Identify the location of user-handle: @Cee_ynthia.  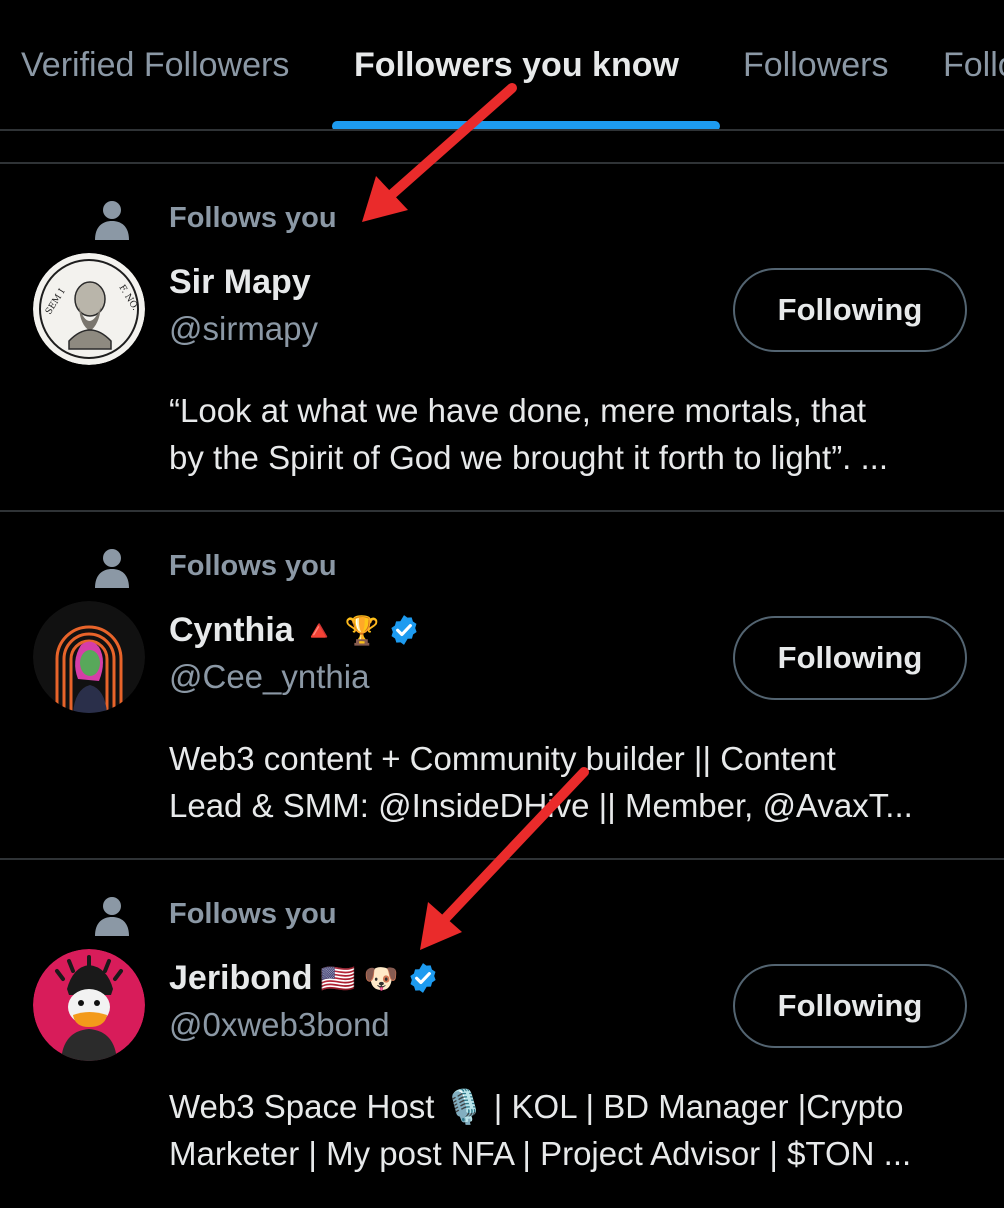
(269, 677).